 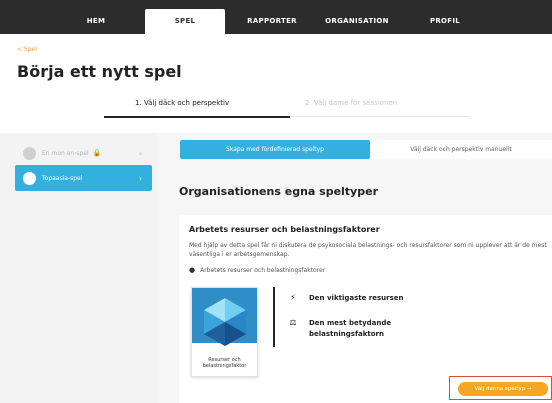 What do you see at coordinates (97, 153) in the screenshot?
I see `lock-icon: 🔒` at bounding box center [97, 153].